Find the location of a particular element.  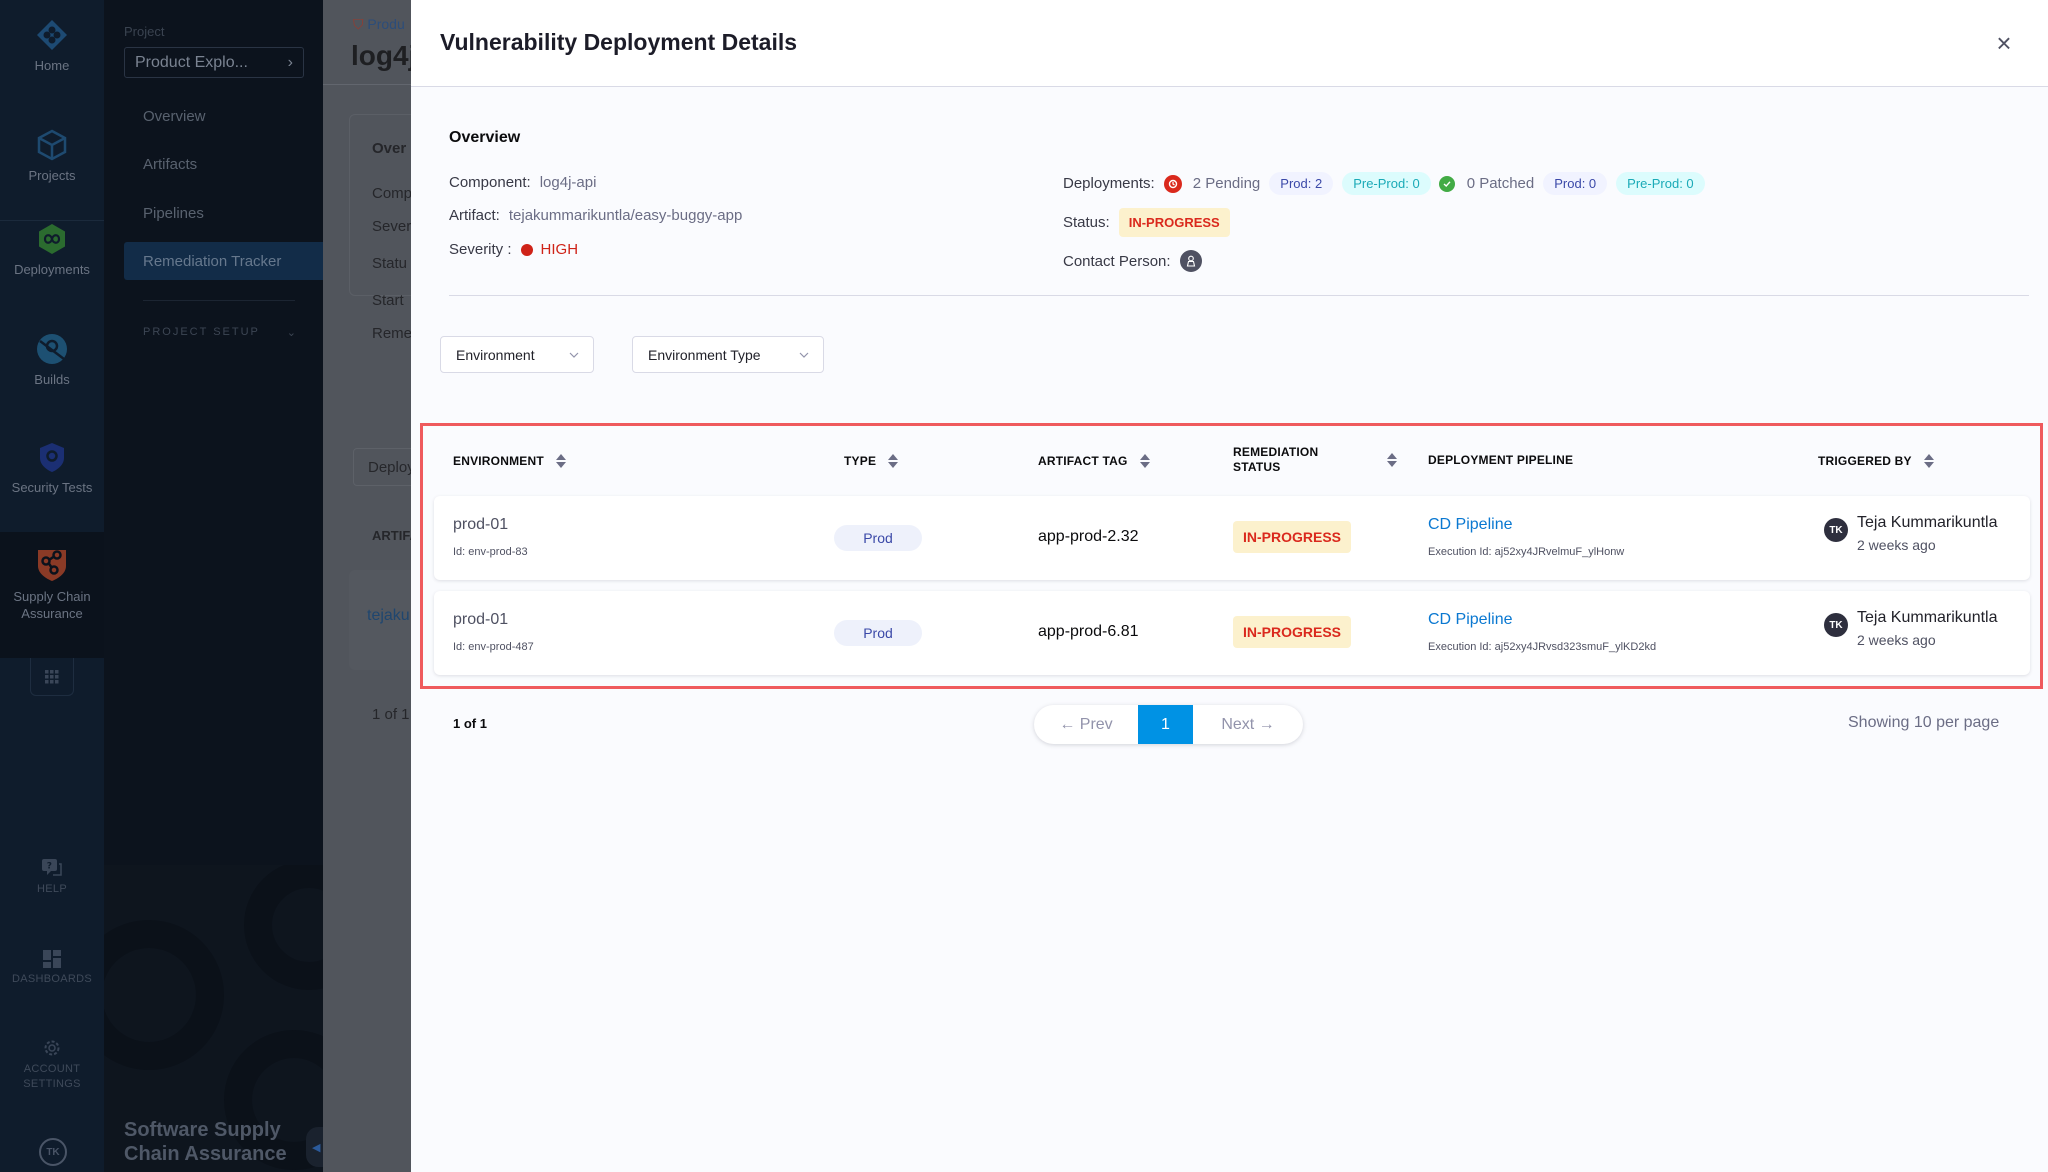

background-link: tejaku is located at coordinates (388, 615).